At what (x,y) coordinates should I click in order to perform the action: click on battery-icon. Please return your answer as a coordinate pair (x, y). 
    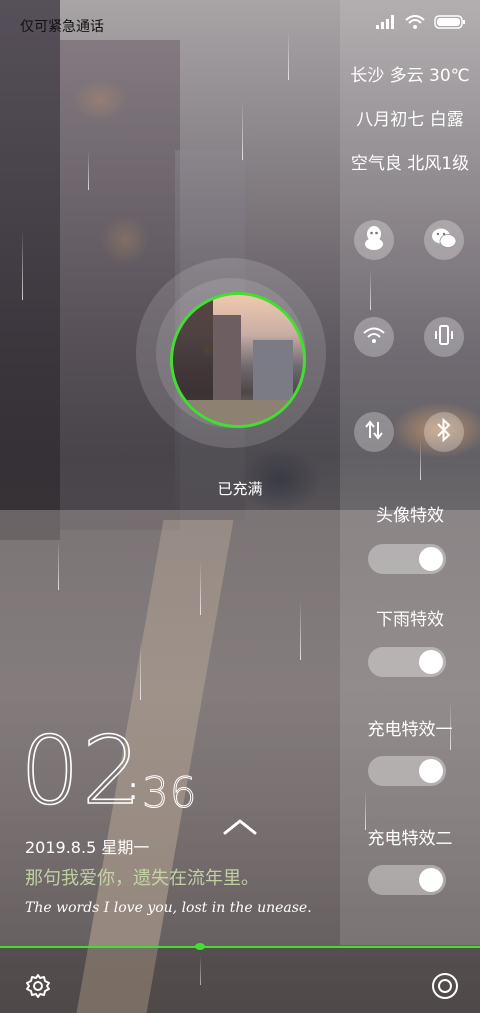
    Looking at the image, I should click on (450, 23).